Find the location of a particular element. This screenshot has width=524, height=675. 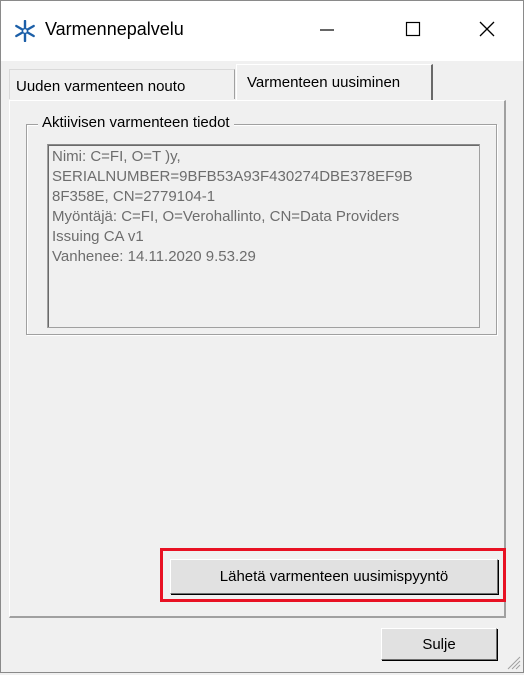

minimize-icon is located at coordinates (327, 31).